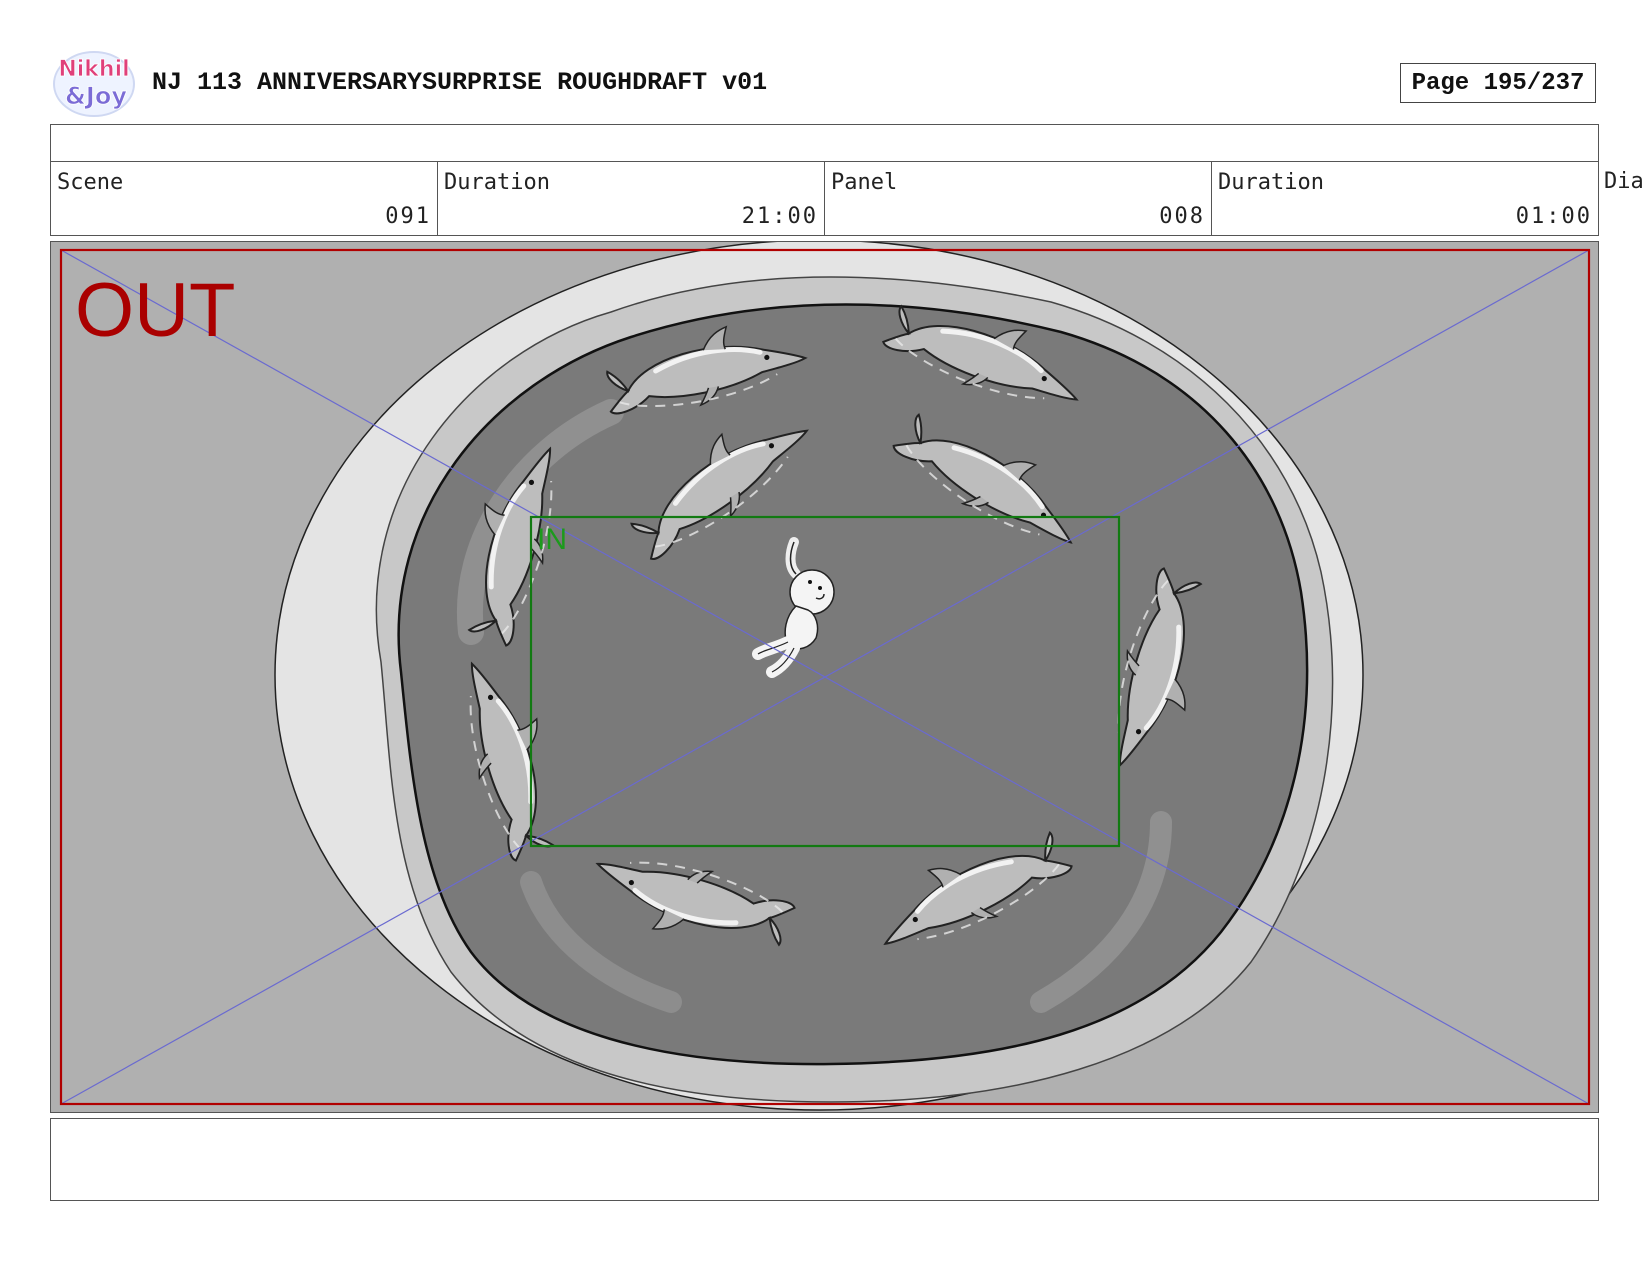 This screenshot has width=1650, height=1275. I want to click on notes-box, so click(824, 1159).